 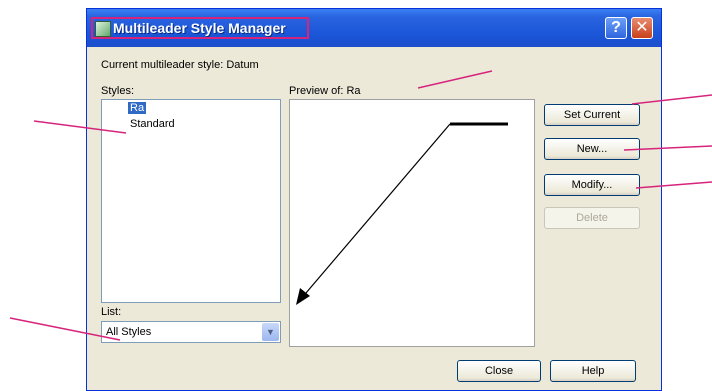 I want to click on style-item-standard: Standard, so click(x=152, y=124).